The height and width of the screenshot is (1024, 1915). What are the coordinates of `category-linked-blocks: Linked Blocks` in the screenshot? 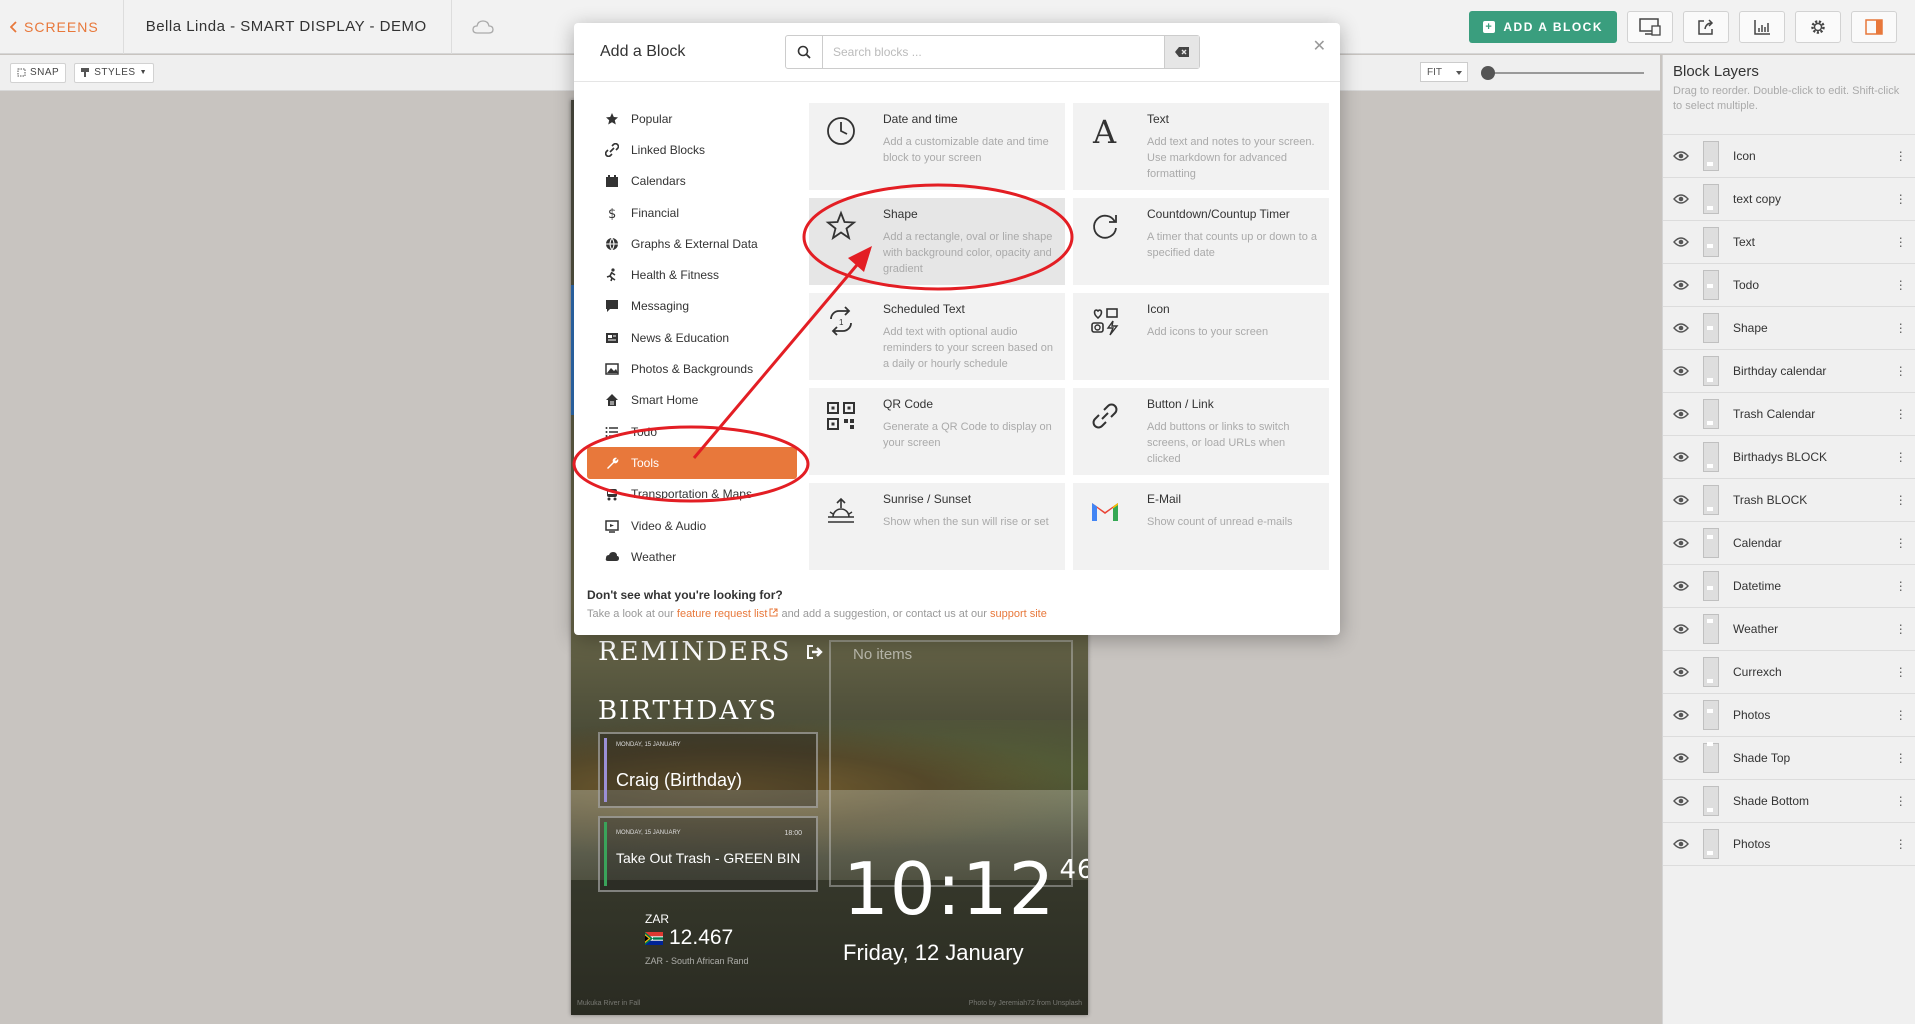 It's located at (692, 149).